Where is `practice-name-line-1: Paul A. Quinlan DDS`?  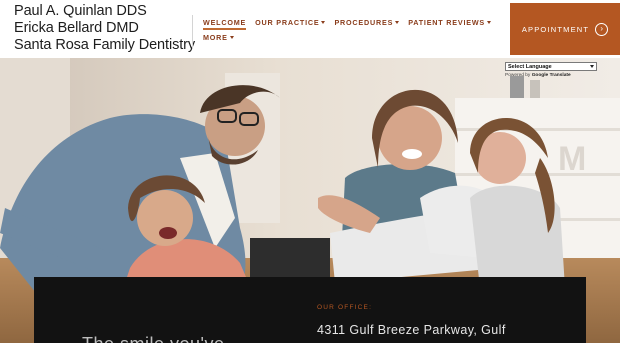
practice-name-line-1: Paul A. Quinlan DDS is located at coordinates (80, 11).